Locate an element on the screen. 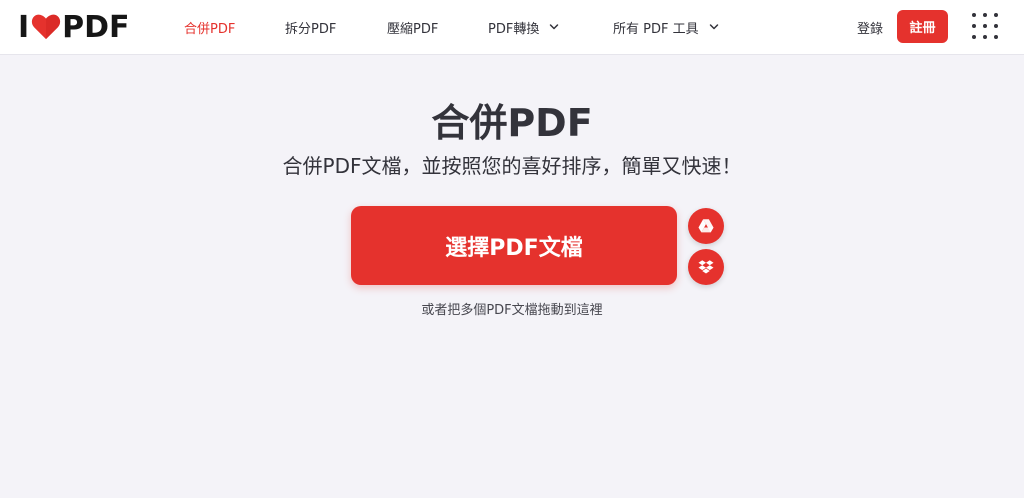 The height and width of the screenshot is (498, 1024). ilovepdf-logo: I PDF is located at coordinates (74, 27).